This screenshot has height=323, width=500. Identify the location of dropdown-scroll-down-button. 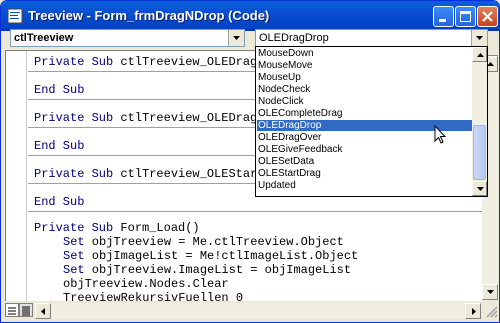
(479, 188).